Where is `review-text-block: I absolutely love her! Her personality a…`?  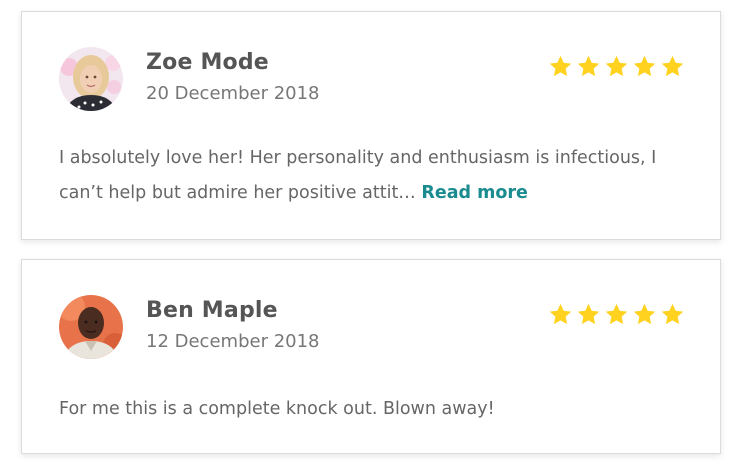 review-text-block: I absolutely love her! Her personality a… is located at coordinates (379, 176).